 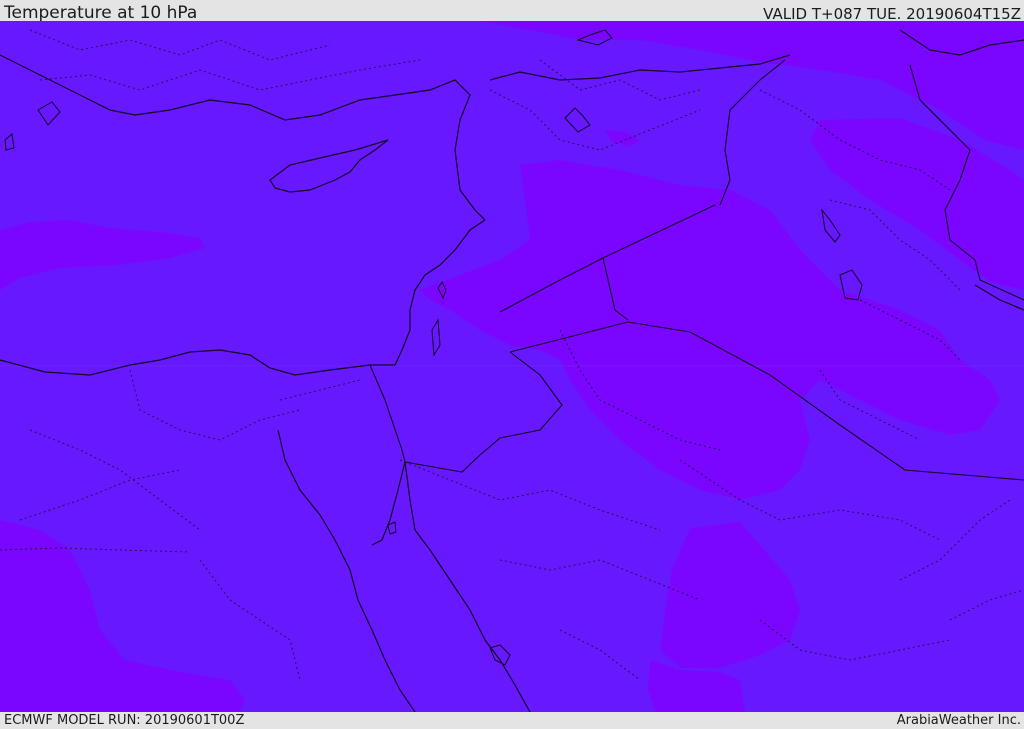 I want to click on credit-label: ArabiaWeather Inc., so click(x=958, y=720).